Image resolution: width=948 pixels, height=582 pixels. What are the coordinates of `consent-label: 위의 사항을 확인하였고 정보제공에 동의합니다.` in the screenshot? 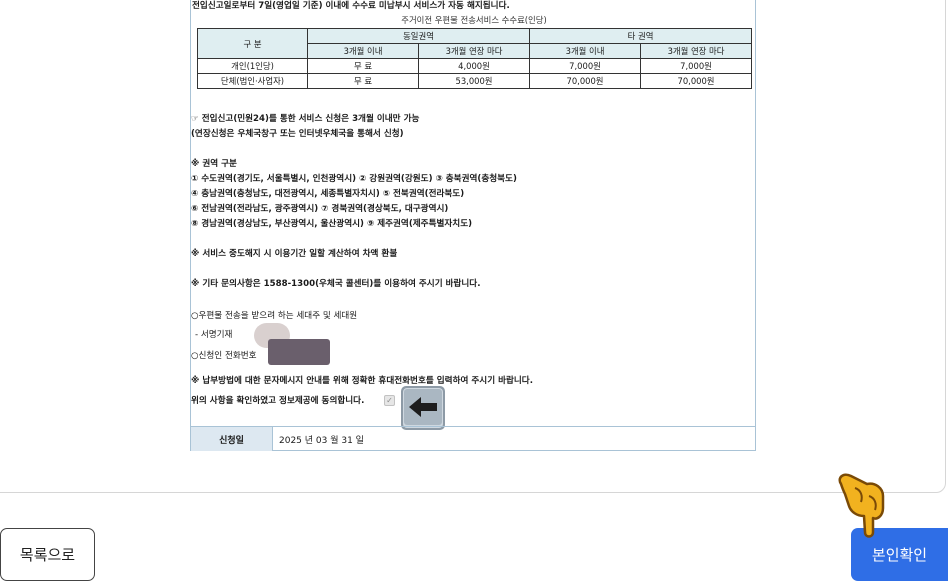 It's located at (278, 401).